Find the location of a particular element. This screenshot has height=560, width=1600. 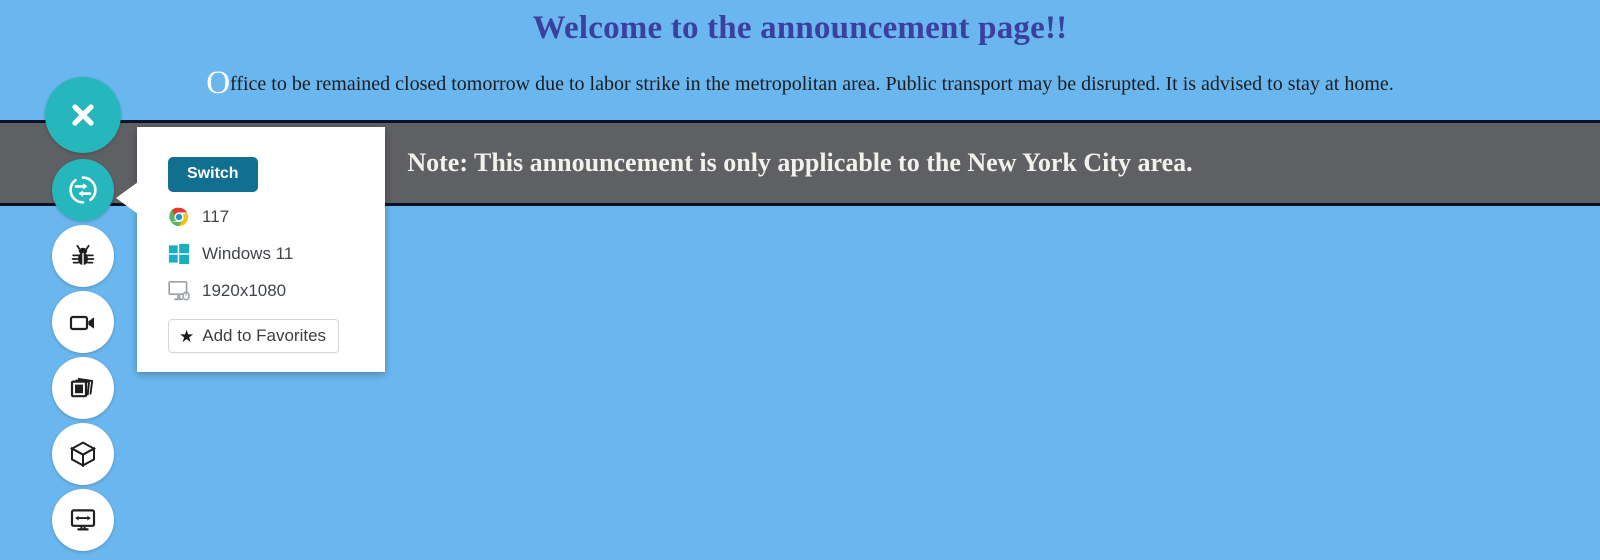

browser-version-row: 117 is located at coordinates (276, 217).